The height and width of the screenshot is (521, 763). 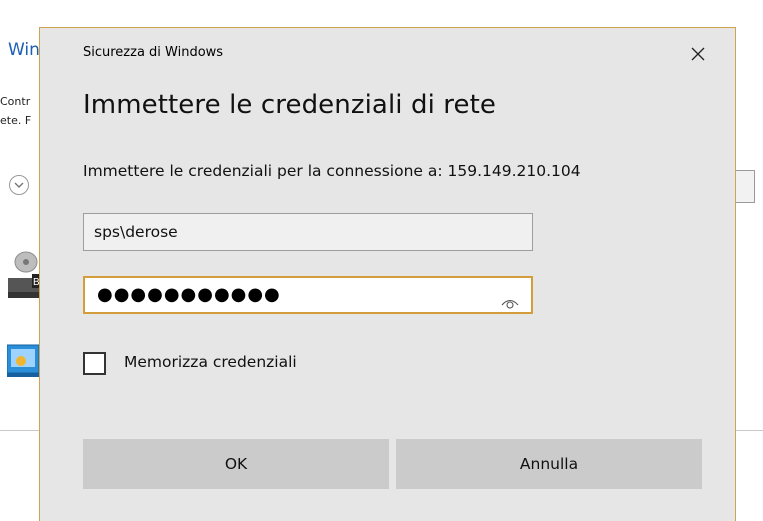 What do you see at coordinates (24, 50) in the screenshot?
I see `background-window-title: Win` at bounding box center [24, 50].